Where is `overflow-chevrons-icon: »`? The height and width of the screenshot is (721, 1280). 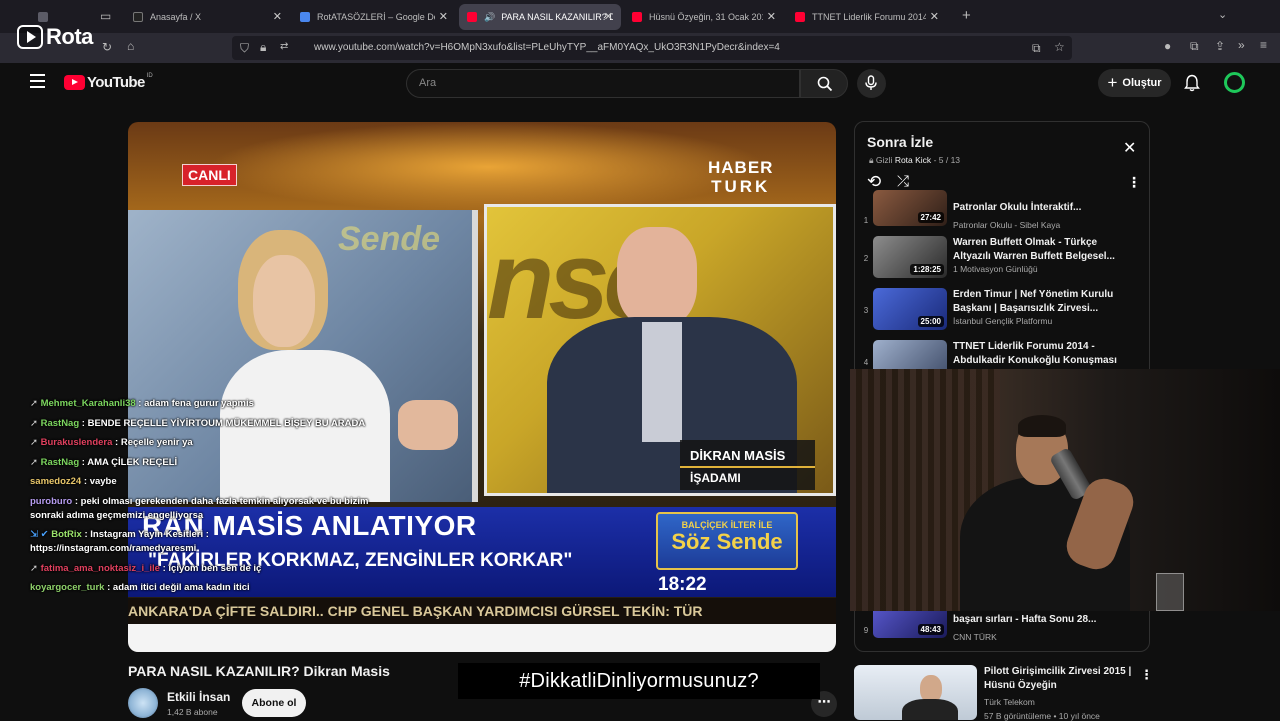 overflow-chevrons-icon: » is located at coordinates (1241, 45).